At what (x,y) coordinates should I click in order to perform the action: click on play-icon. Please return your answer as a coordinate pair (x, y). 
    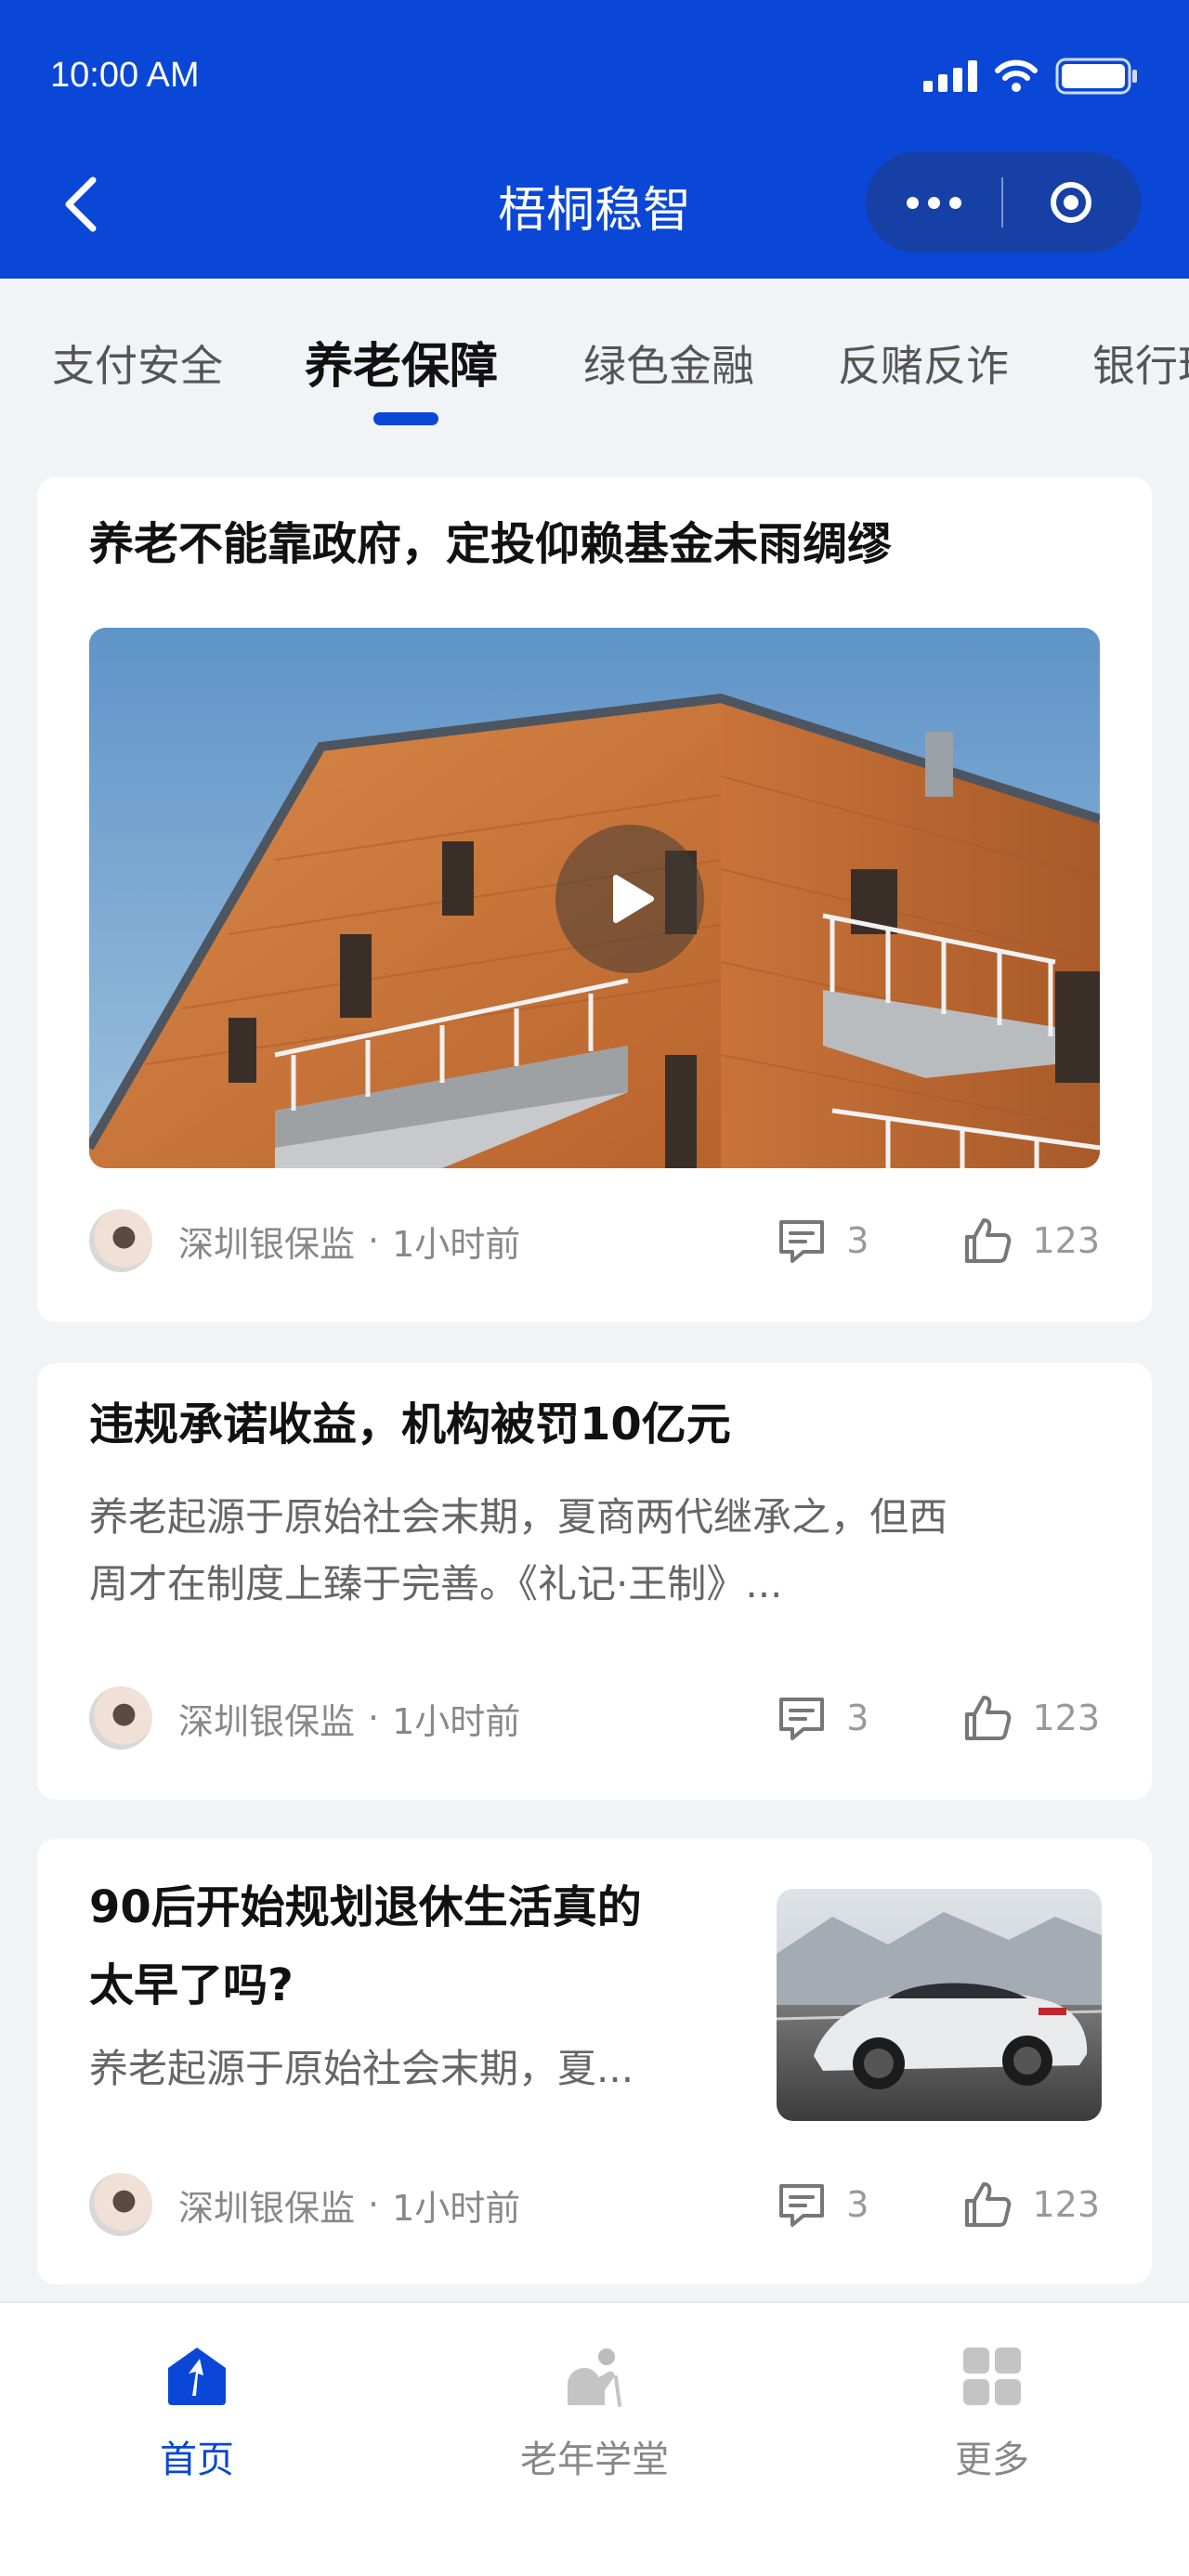
    Looking at the image, I should click on (633, 899).